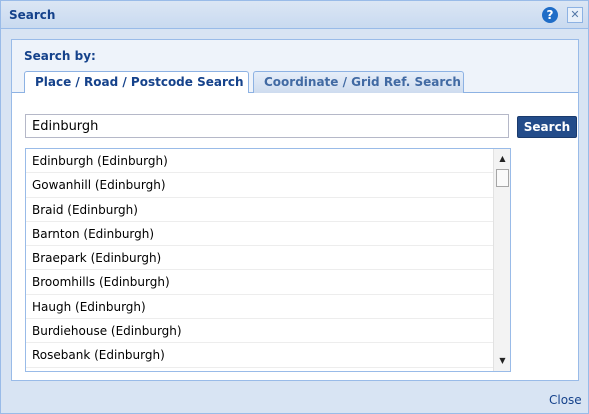  What do you see at coordinates (259, 234) in the screenshot?
I see `list-item: Barnton (Edinburgh)` at bounding box center [259, 234].